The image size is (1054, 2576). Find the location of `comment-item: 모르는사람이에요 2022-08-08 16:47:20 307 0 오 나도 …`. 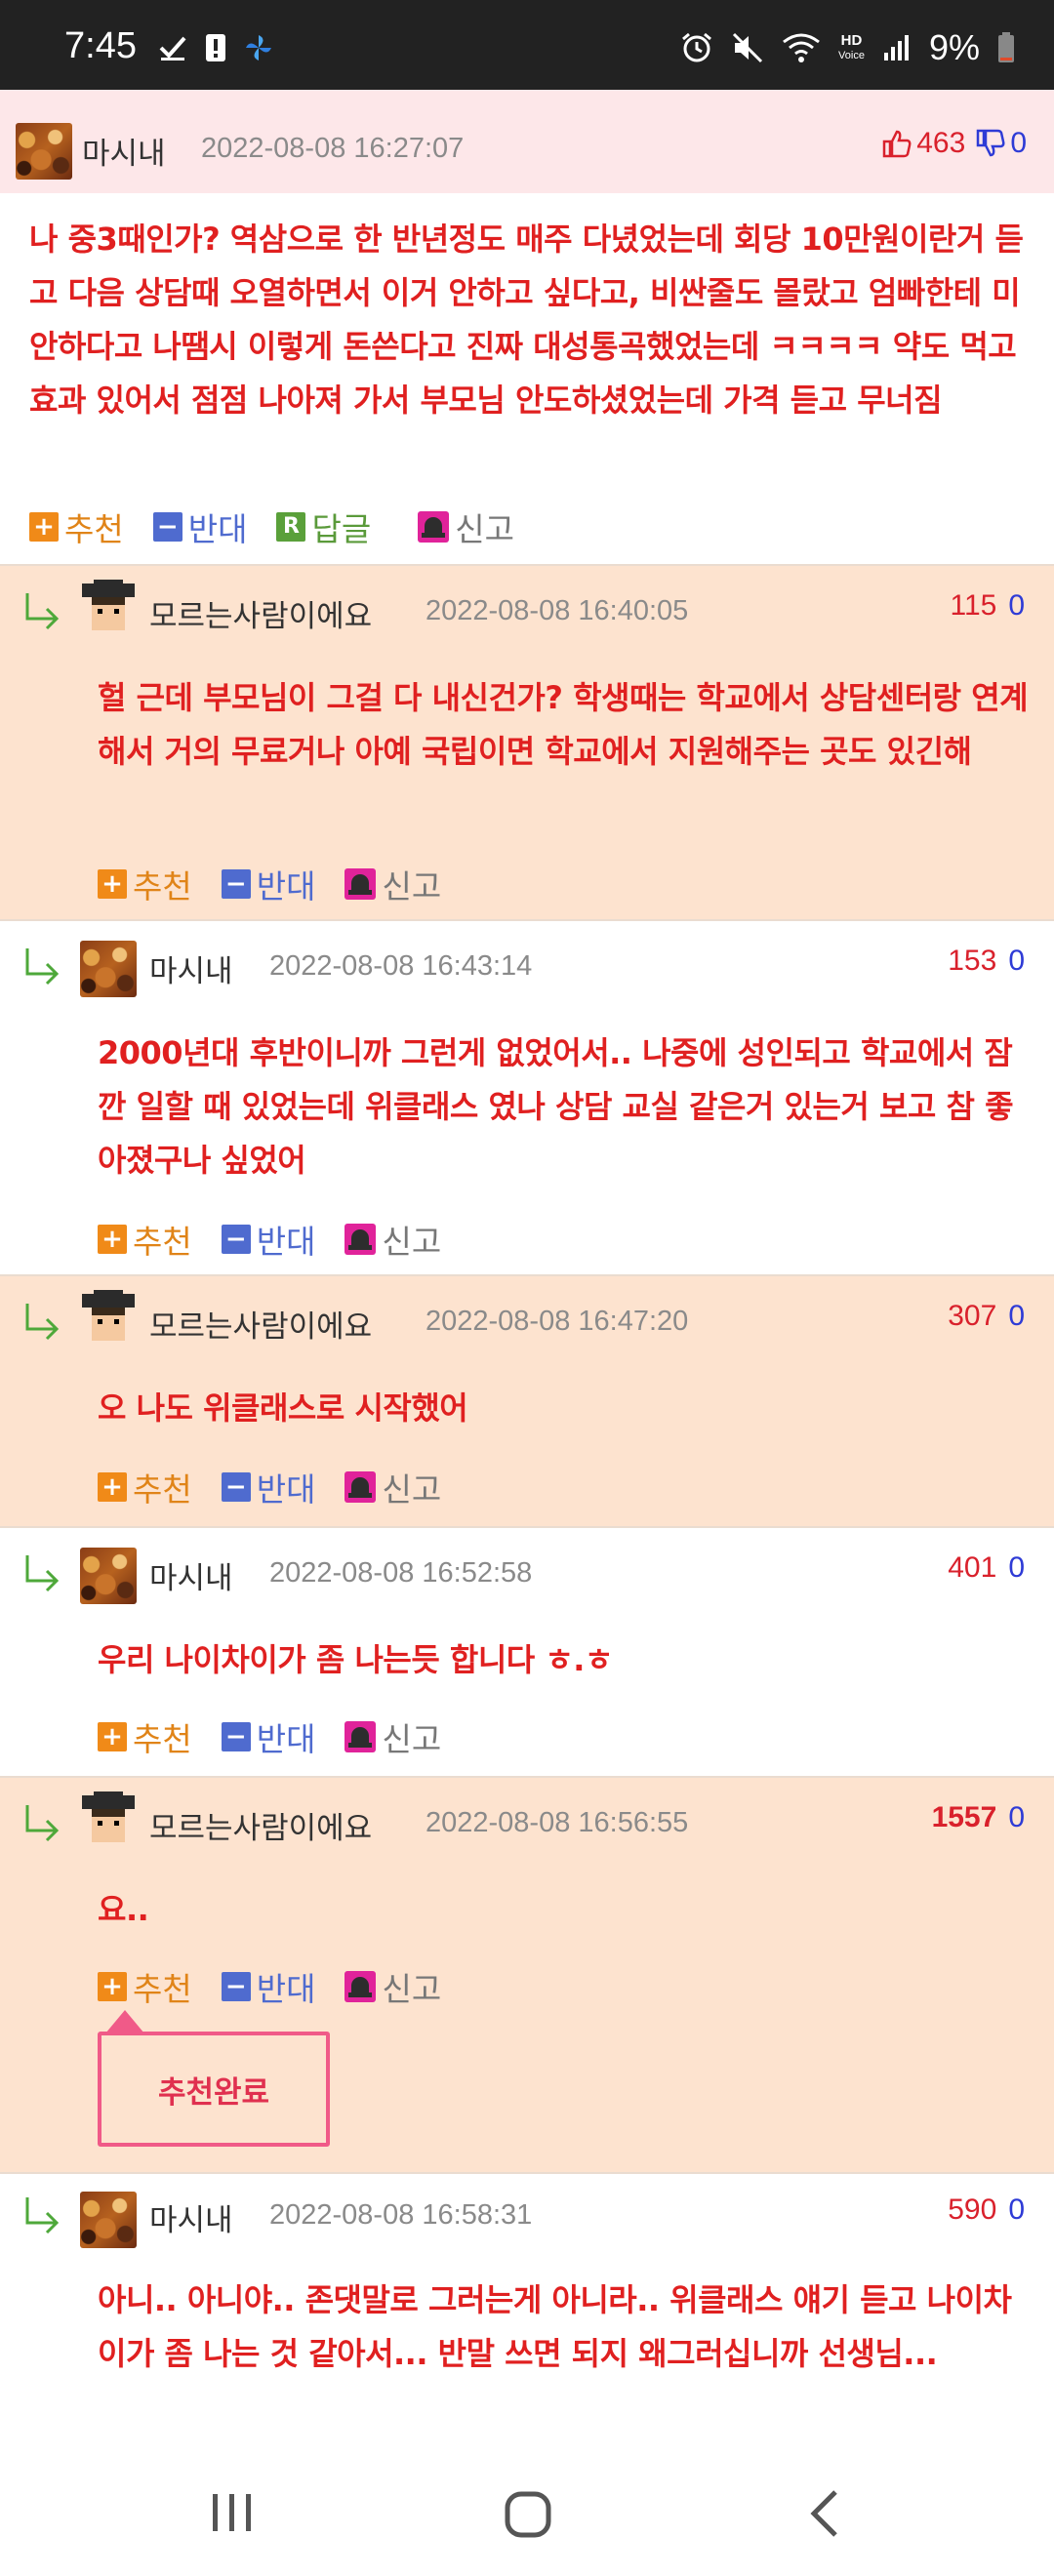

comment-item: 모르는사람이에요 2022-08-08 16:47:20 307 0 오 나도 … is located at coordinates (527, 1400).